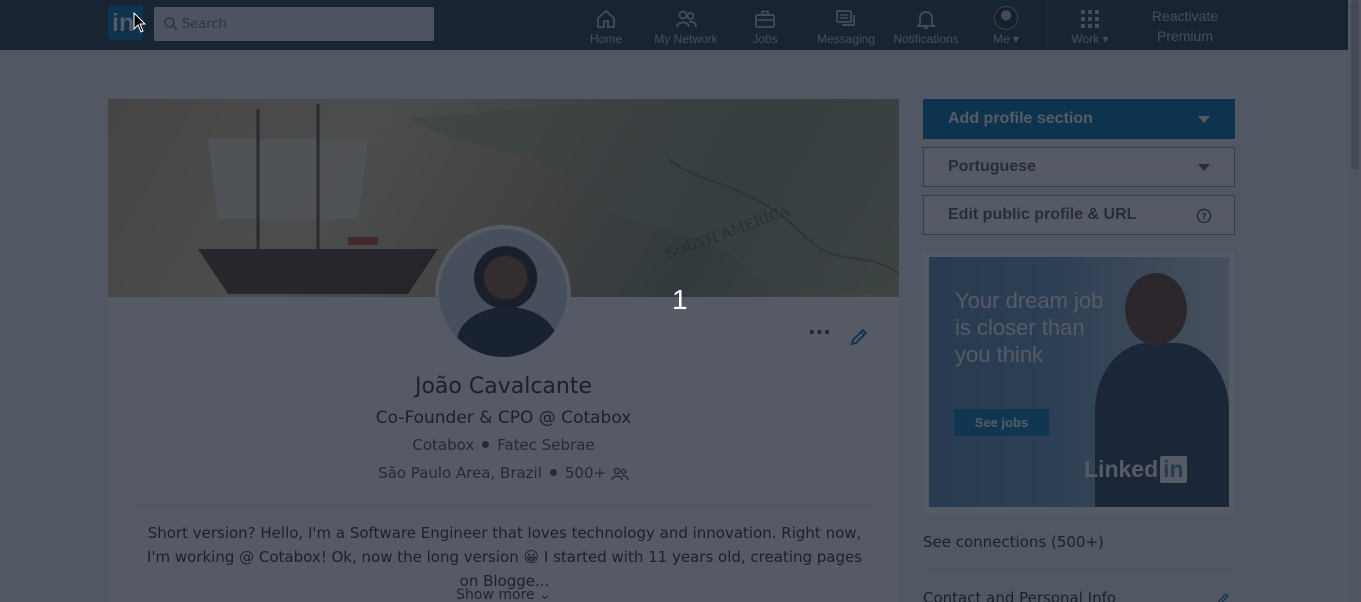 The width and height of the screenshot is (1361, 602). I want to click on show-more-label: Show more, so click(495, 594).